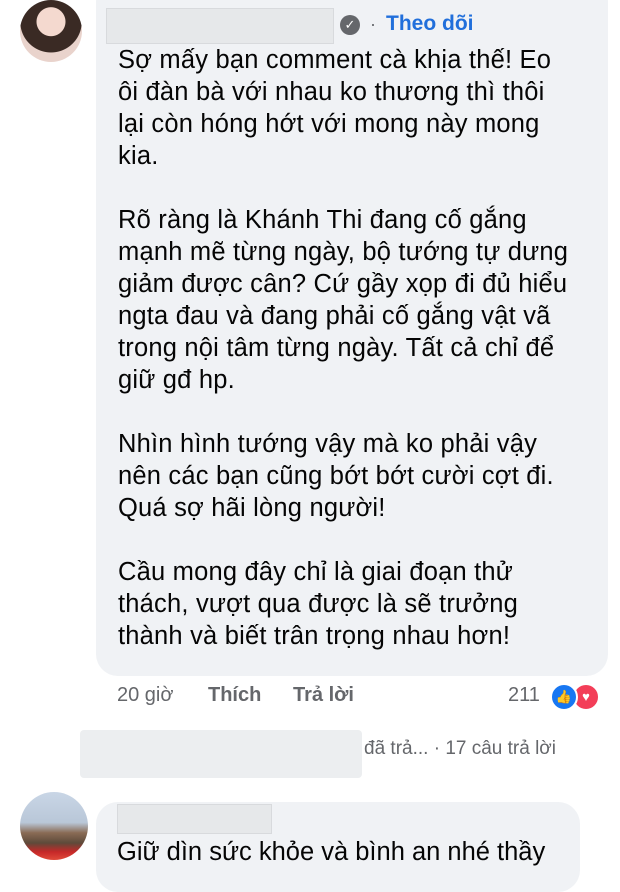 The height and width of the screenshot is (892, 620). Describe the element at coordinates (220, 26) in the screenshot. I see `commenter-name-redacted` at that location.